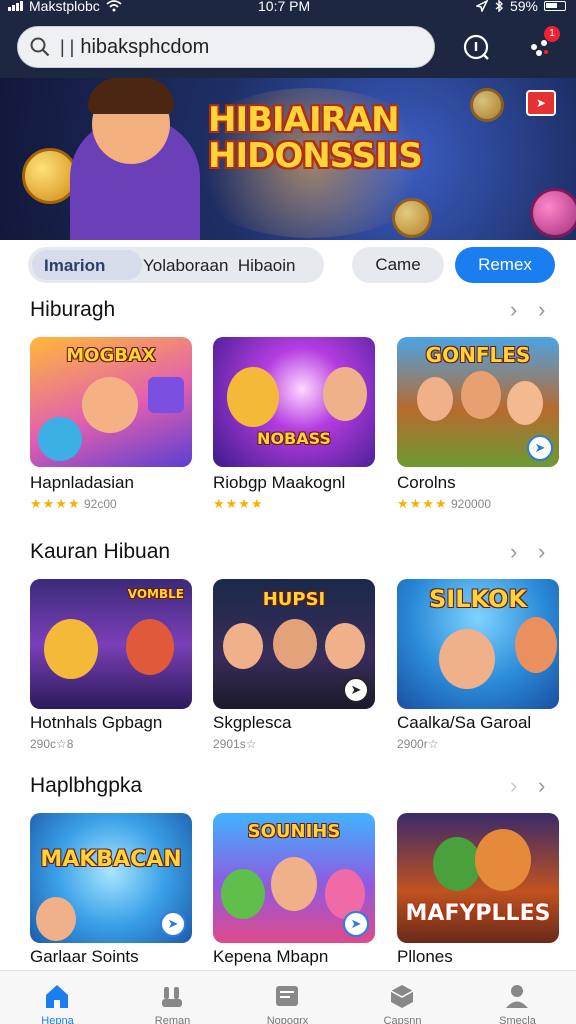  What do you see at coordinates (478, 355) in the screenshot?
I see `game-card-logo: GONFLES` at bounding box center [478, 355].